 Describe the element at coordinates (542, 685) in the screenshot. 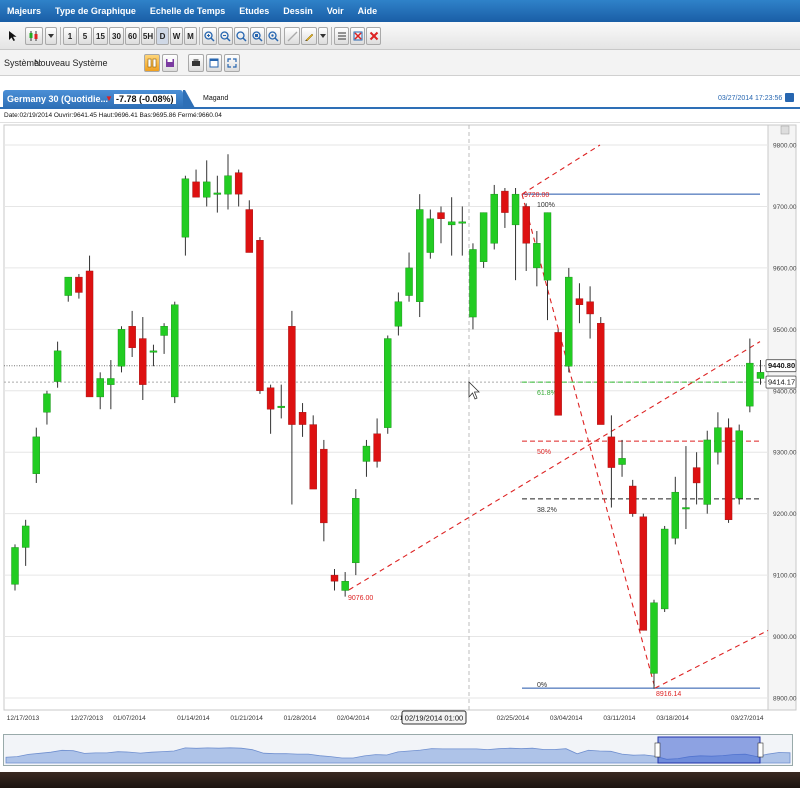

I see `fib-level-label: 0%` at that location.